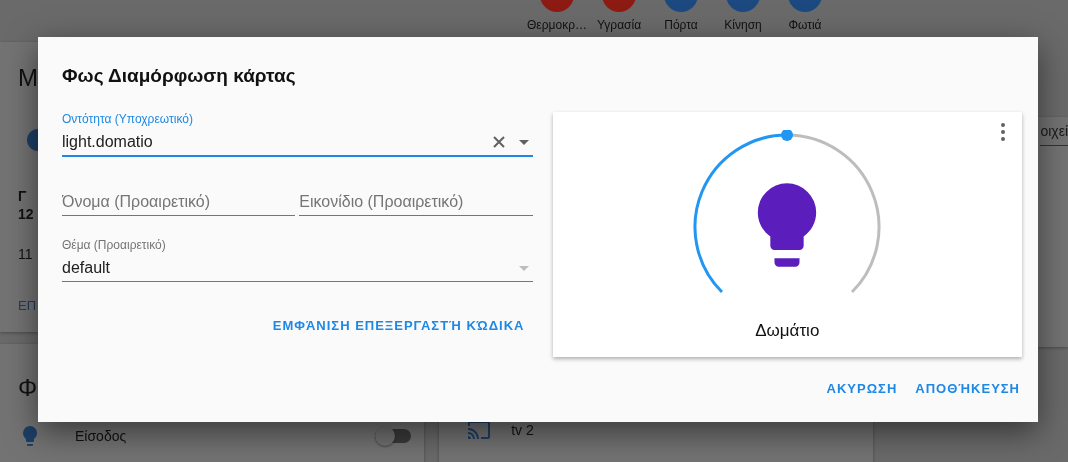 The height and width of the screenshot is (462, 1068). What do you see at coordinates (523, 142) in the screenshot?
I see `caret-icon` at bounding box center [523, 142].